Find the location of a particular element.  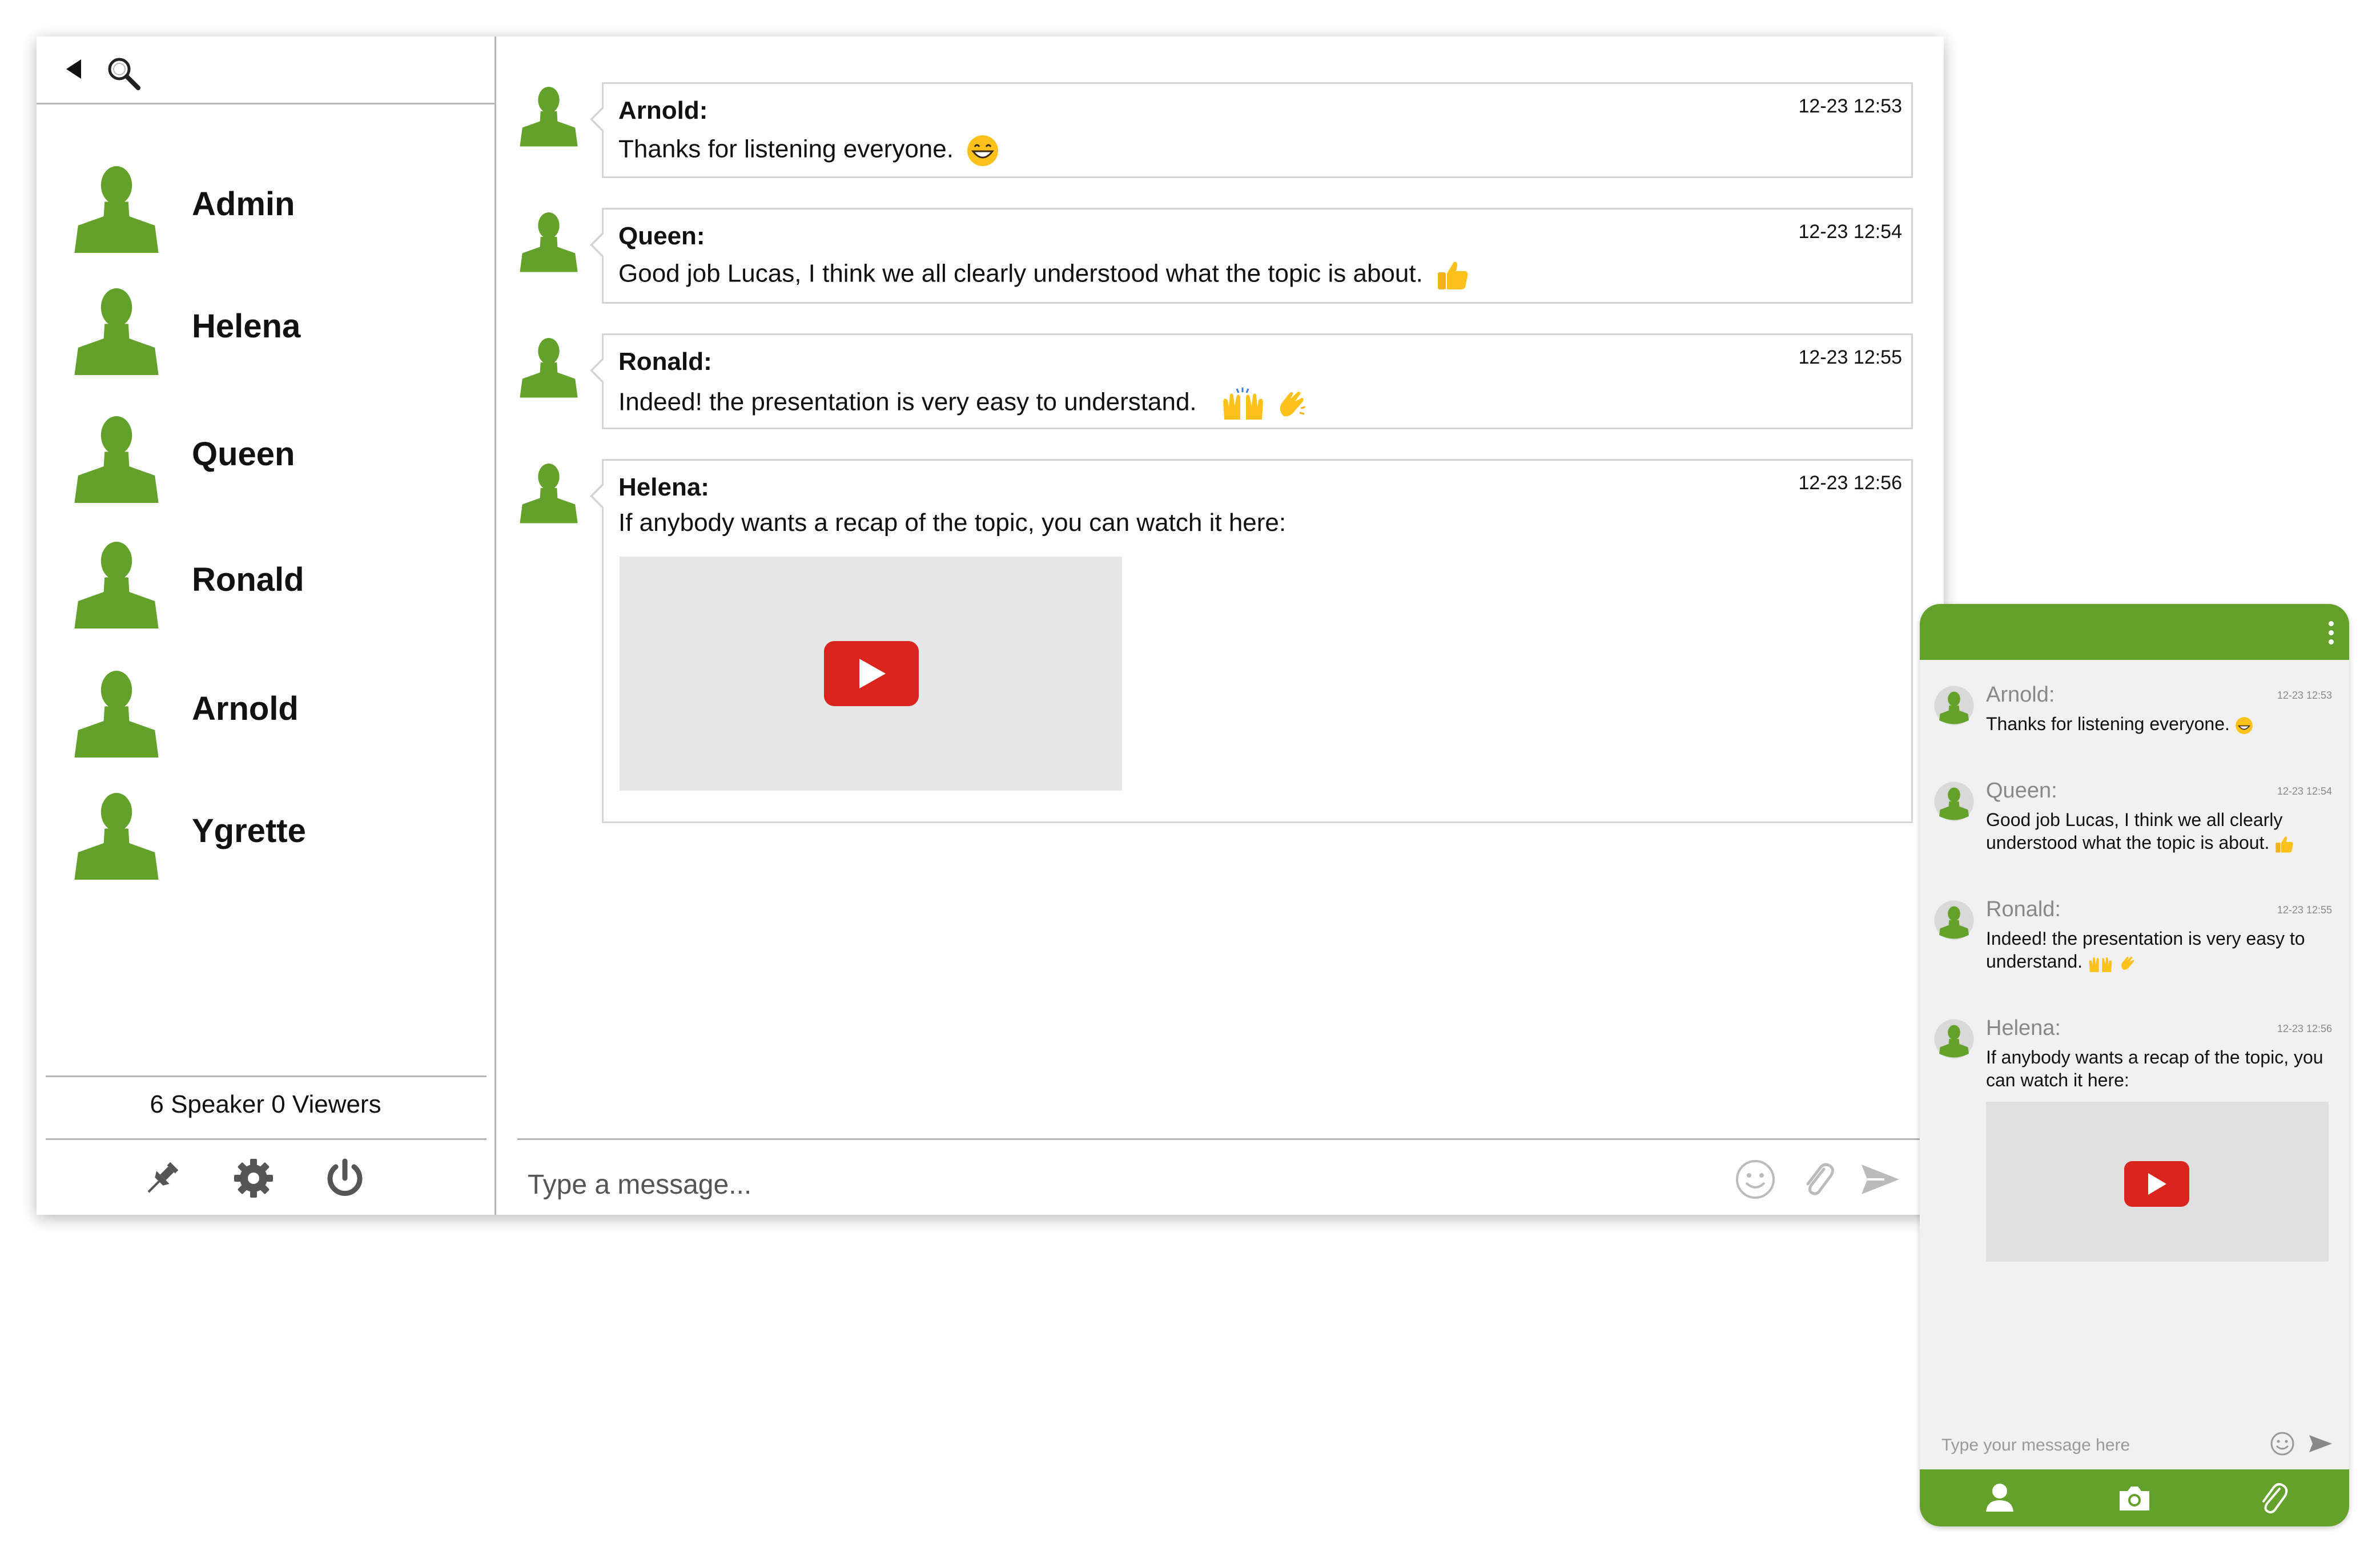

kebab-menu-icon is located at coordinates (2332, 634).